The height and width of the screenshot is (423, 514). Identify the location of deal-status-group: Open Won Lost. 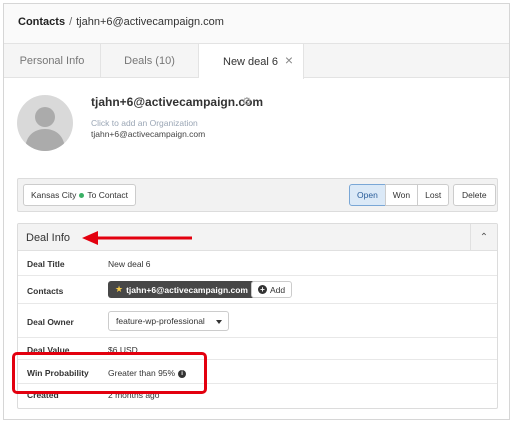
(399, 195).